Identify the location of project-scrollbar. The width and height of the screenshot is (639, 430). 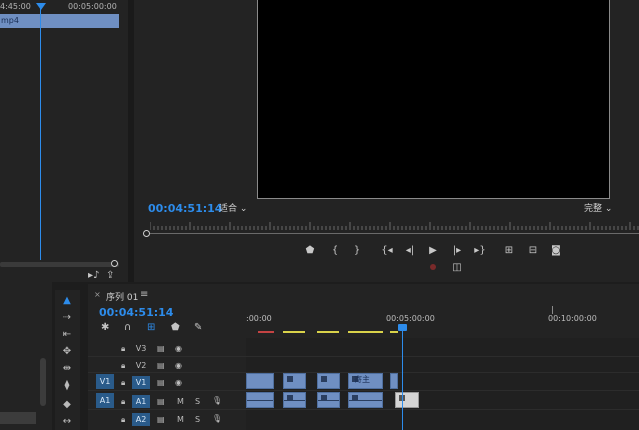
(43, 382).